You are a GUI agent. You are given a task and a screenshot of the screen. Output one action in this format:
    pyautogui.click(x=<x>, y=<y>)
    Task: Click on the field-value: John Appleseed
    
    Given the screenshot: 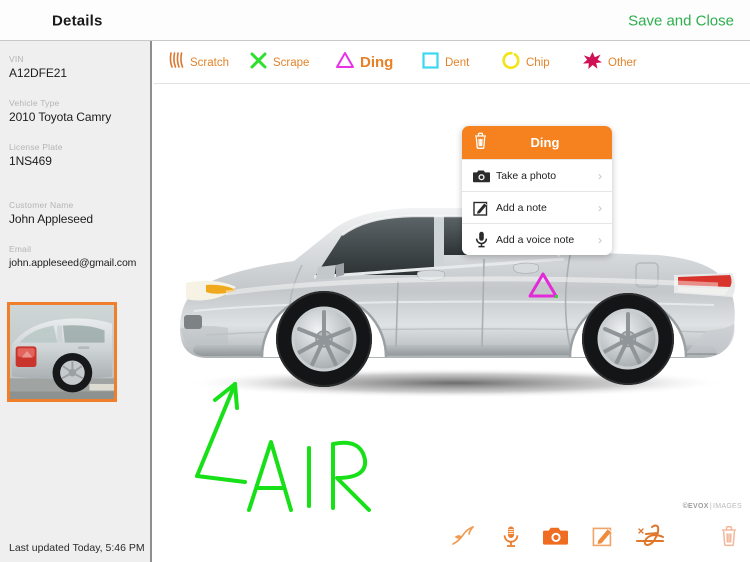 What is the action you would take?
    pyautogui.click(x=51, y=219)
    